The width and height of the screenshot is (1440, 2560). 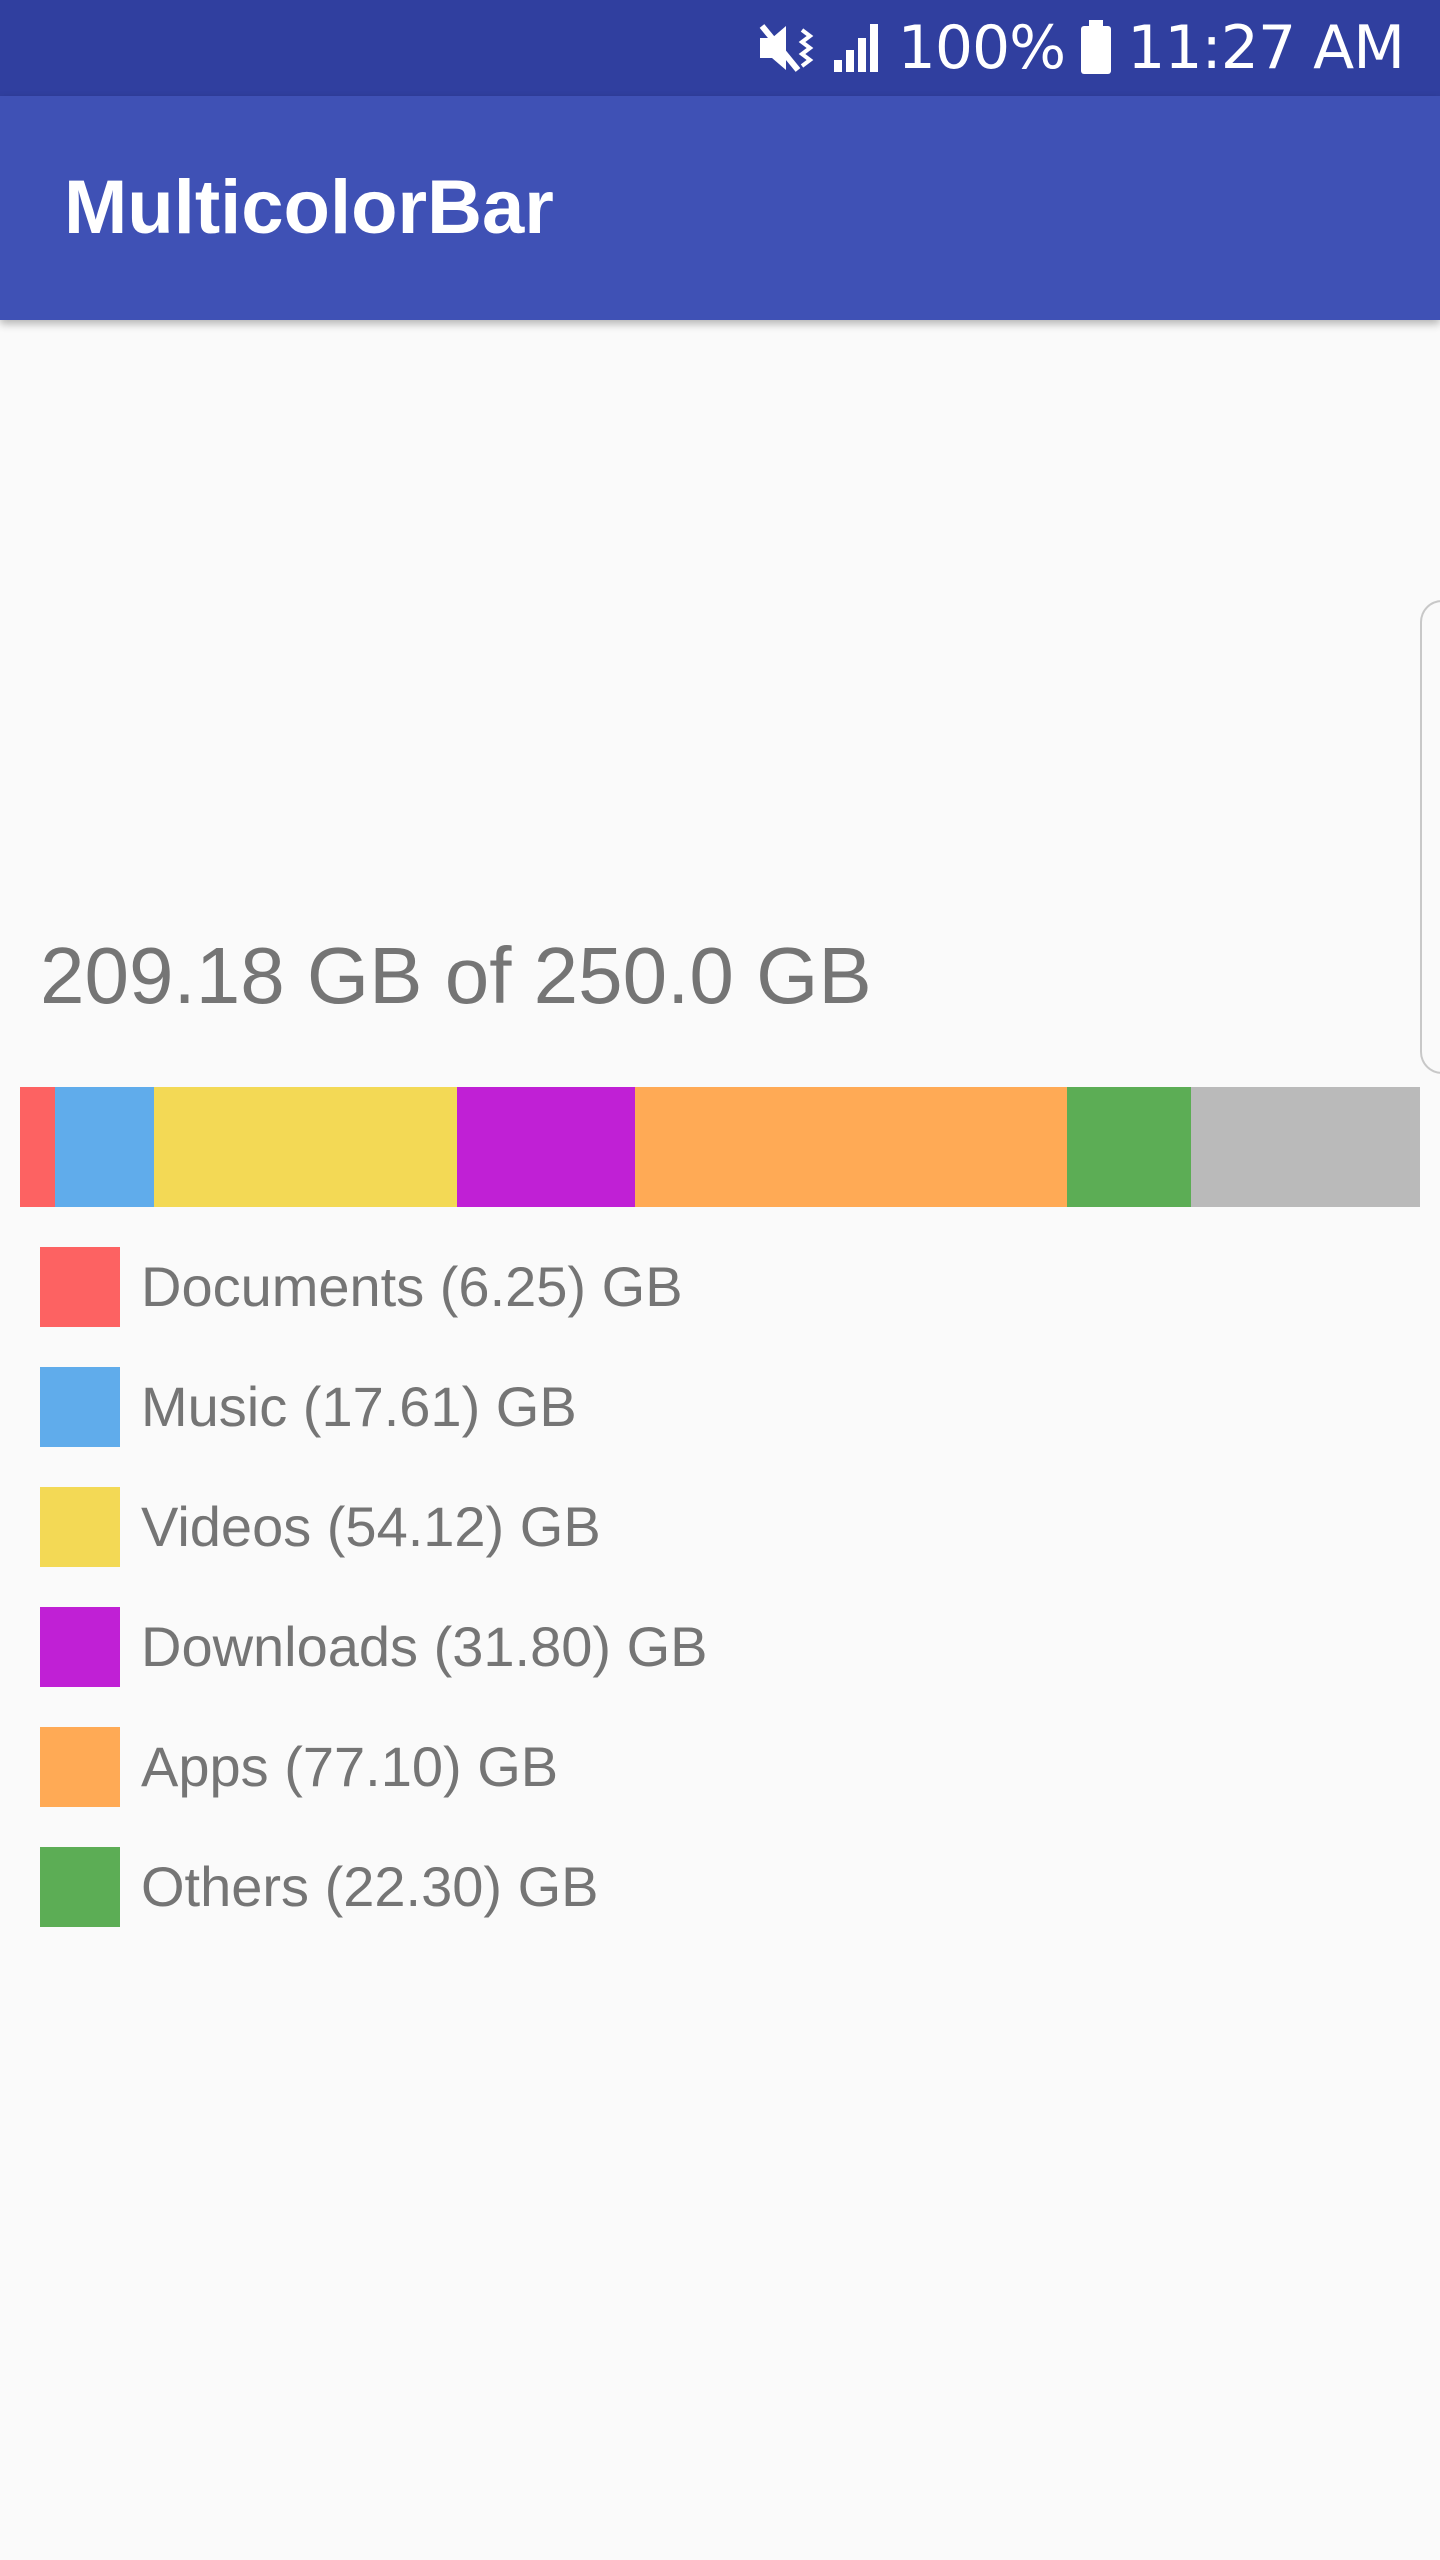 I want to click on status-icons: 100% 11:27 AM, so click(x=1081, y=48).